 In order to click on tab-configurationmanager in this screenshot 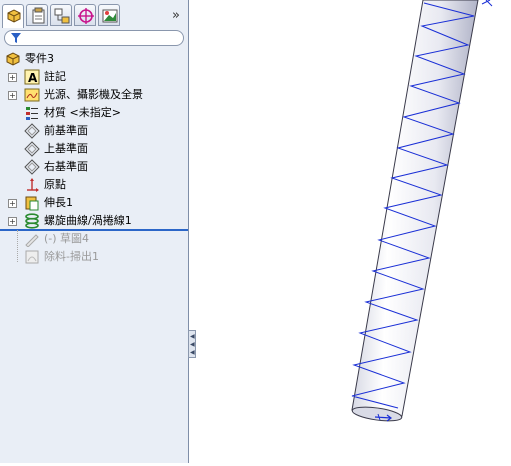, I will do `click(61, 15)`.